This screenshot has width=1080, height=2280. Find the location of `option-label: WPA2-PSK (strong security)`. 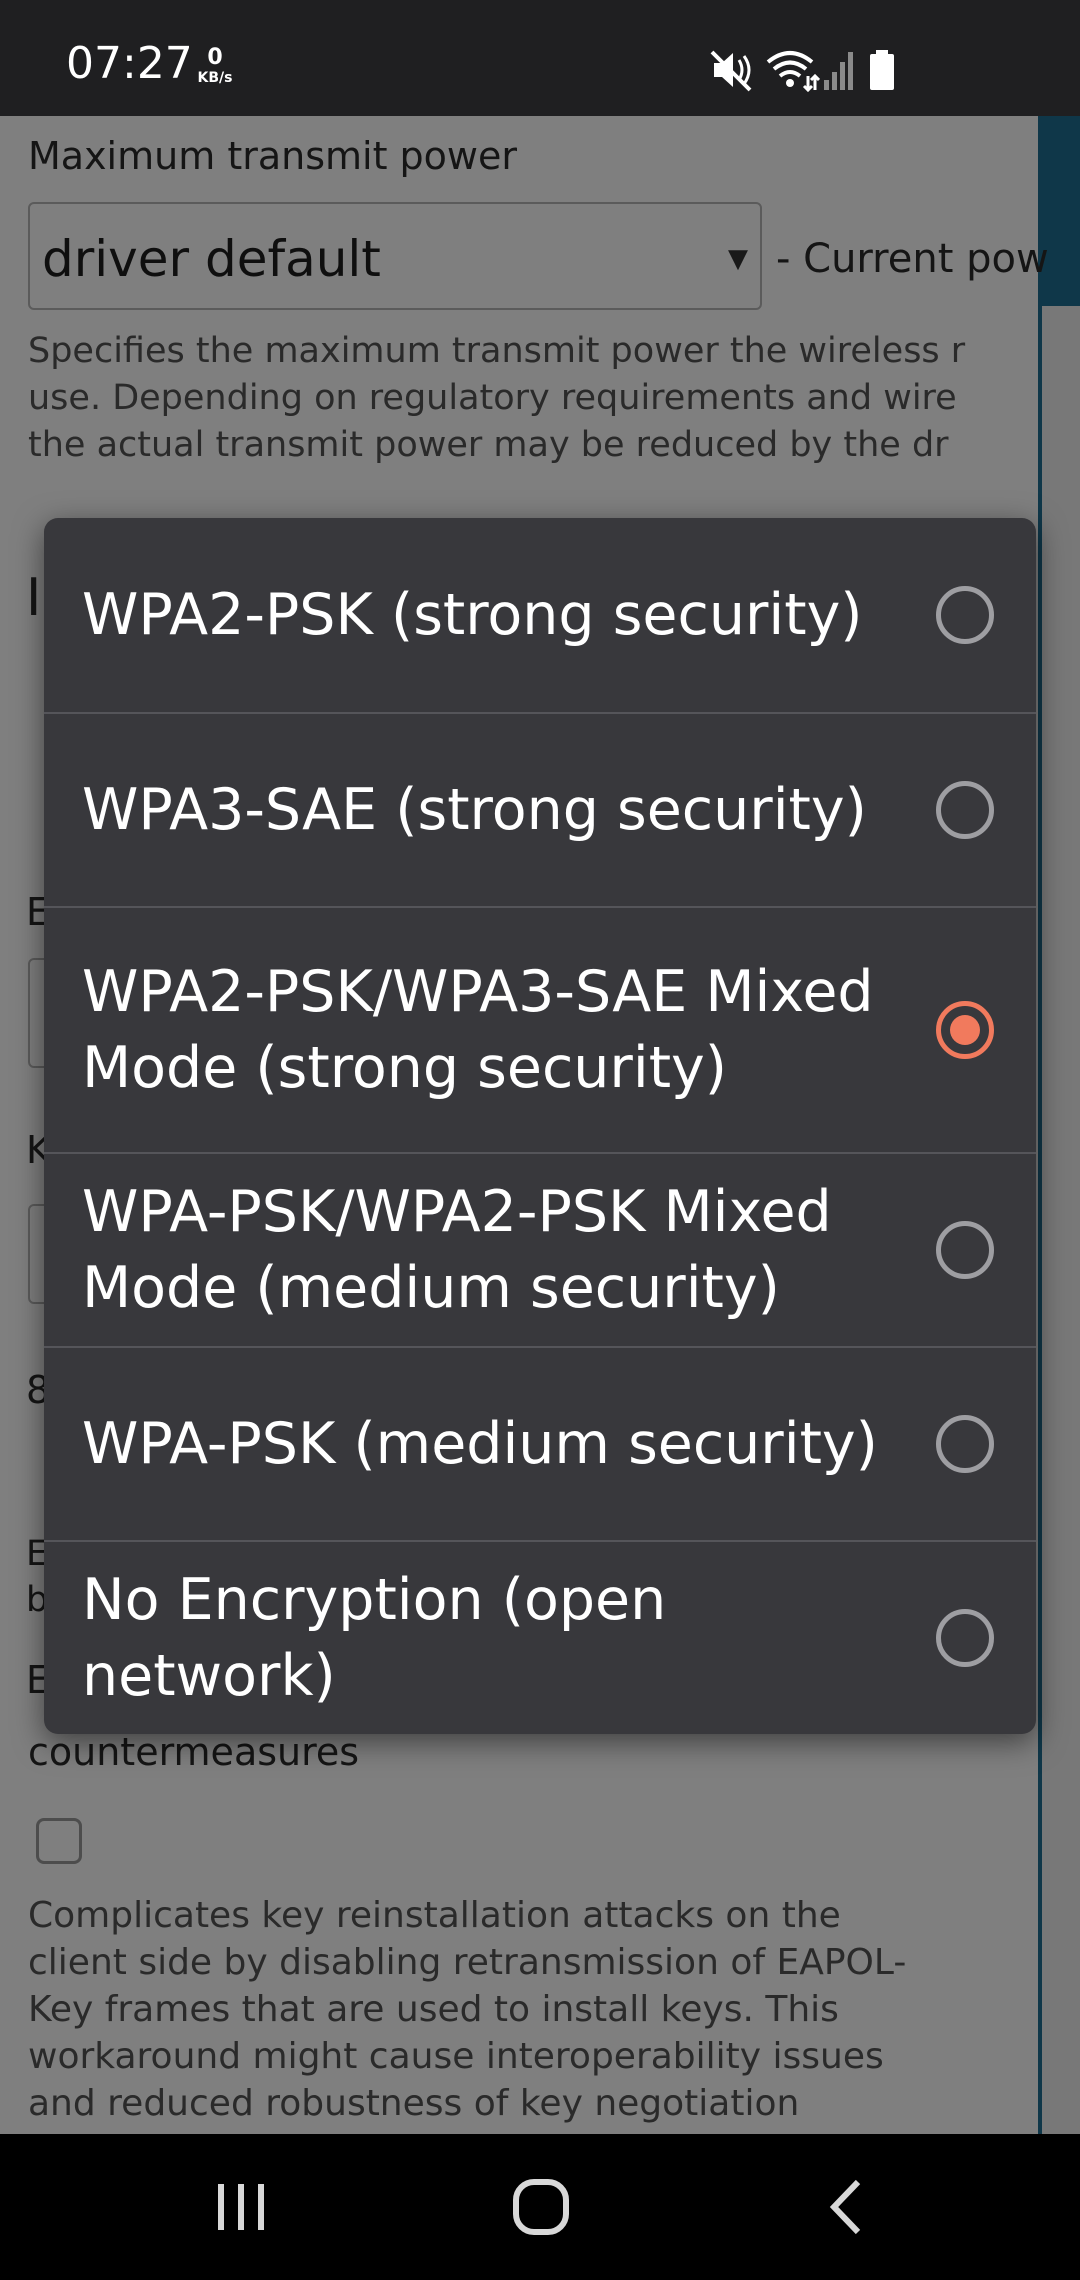

option-label: WPA2-PSK (strong security) is located at coordinates (472, 615).